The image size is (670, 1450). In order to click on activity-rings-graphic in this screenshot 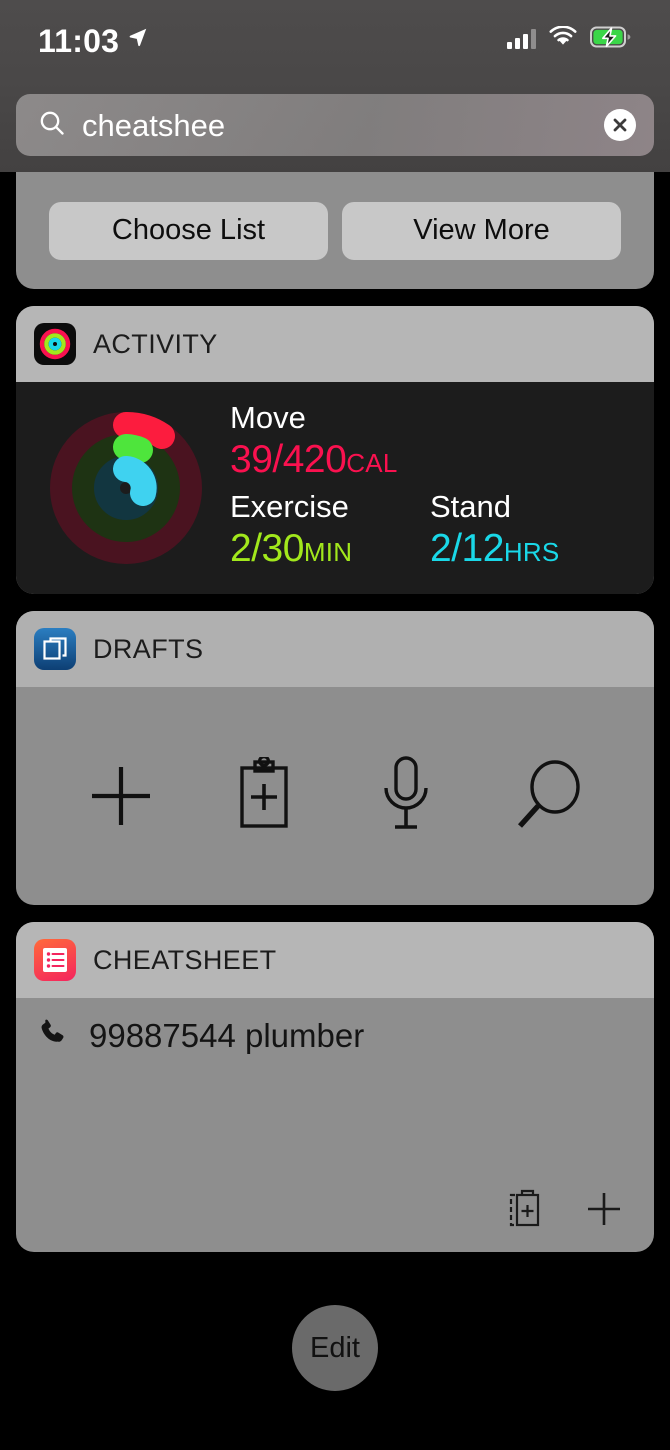, I will do `click(126, 488)`.